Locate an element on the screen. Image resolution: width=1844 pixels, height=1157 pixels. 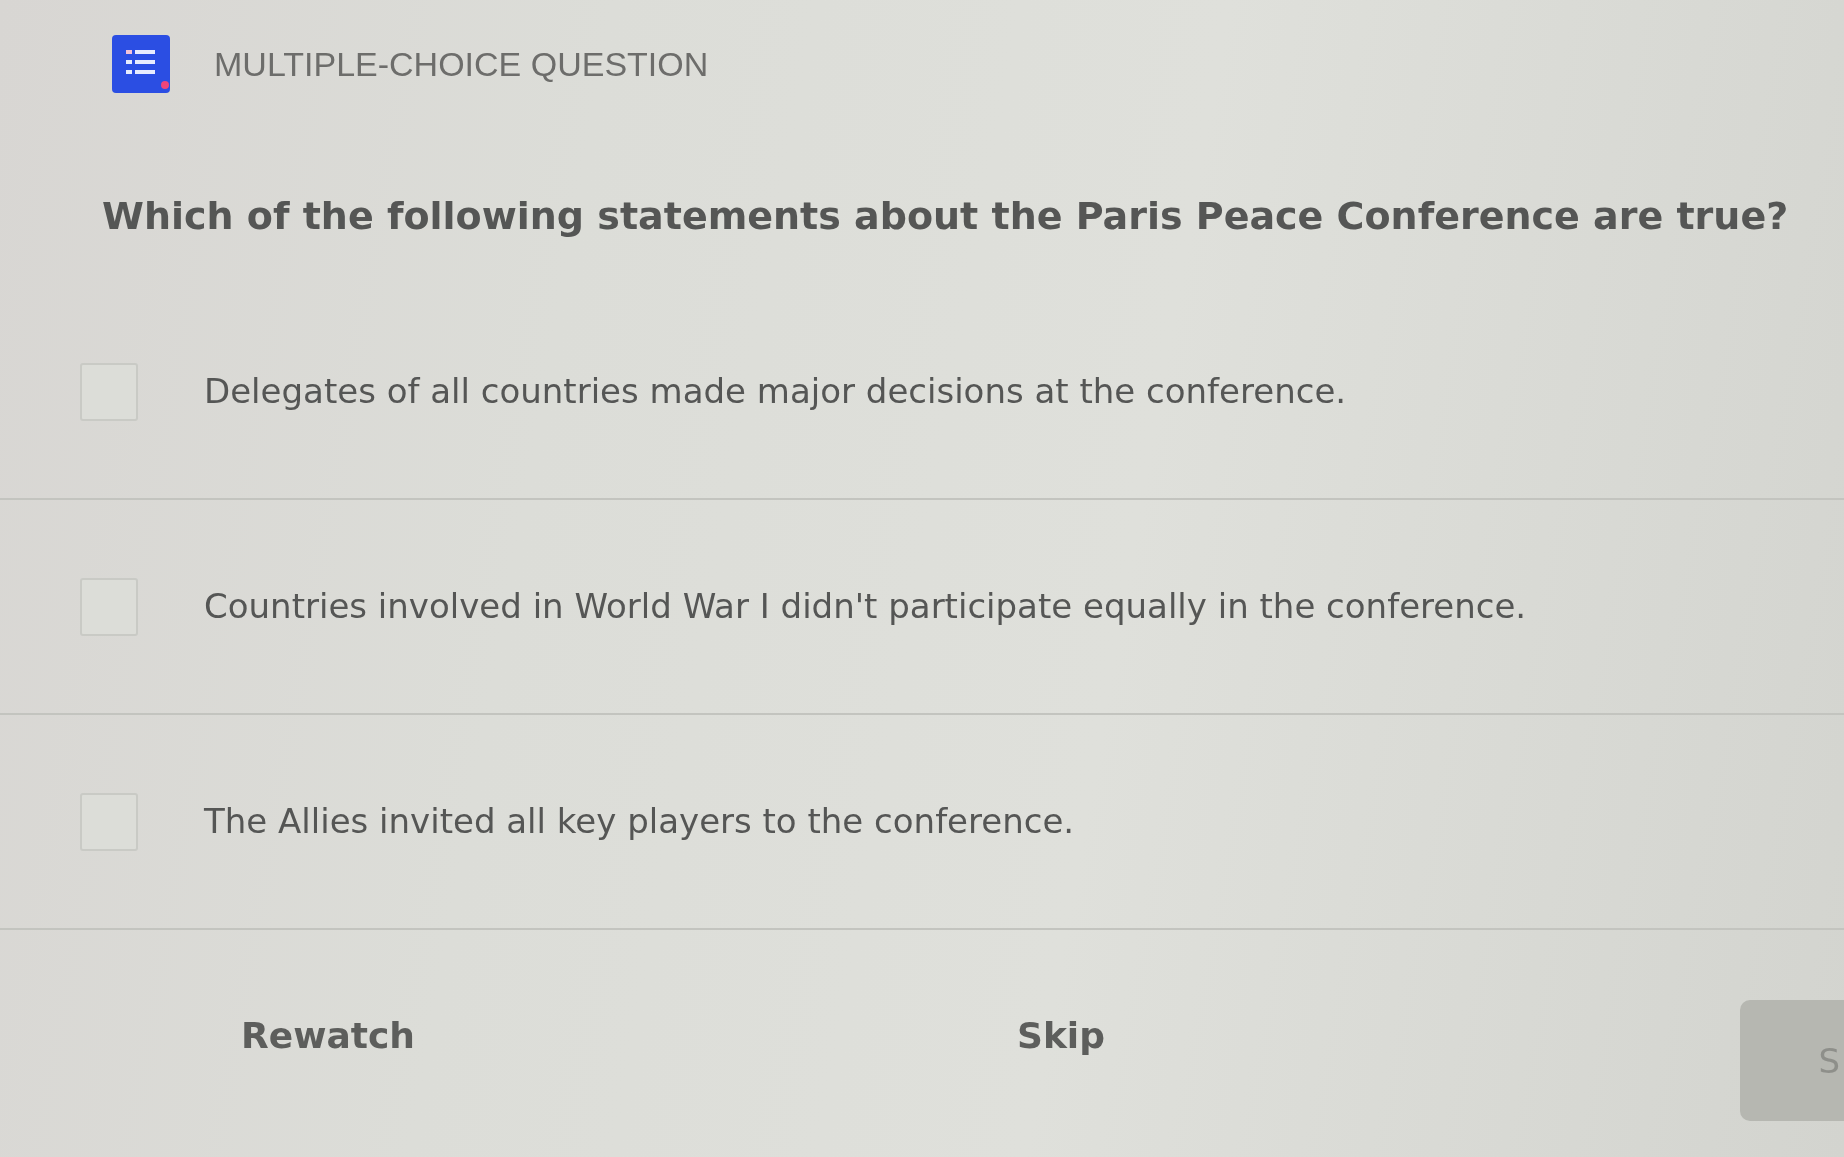
question-text: Which of the following statements about the Paris Peace Conference are true? is located at coordinates (946, 216).